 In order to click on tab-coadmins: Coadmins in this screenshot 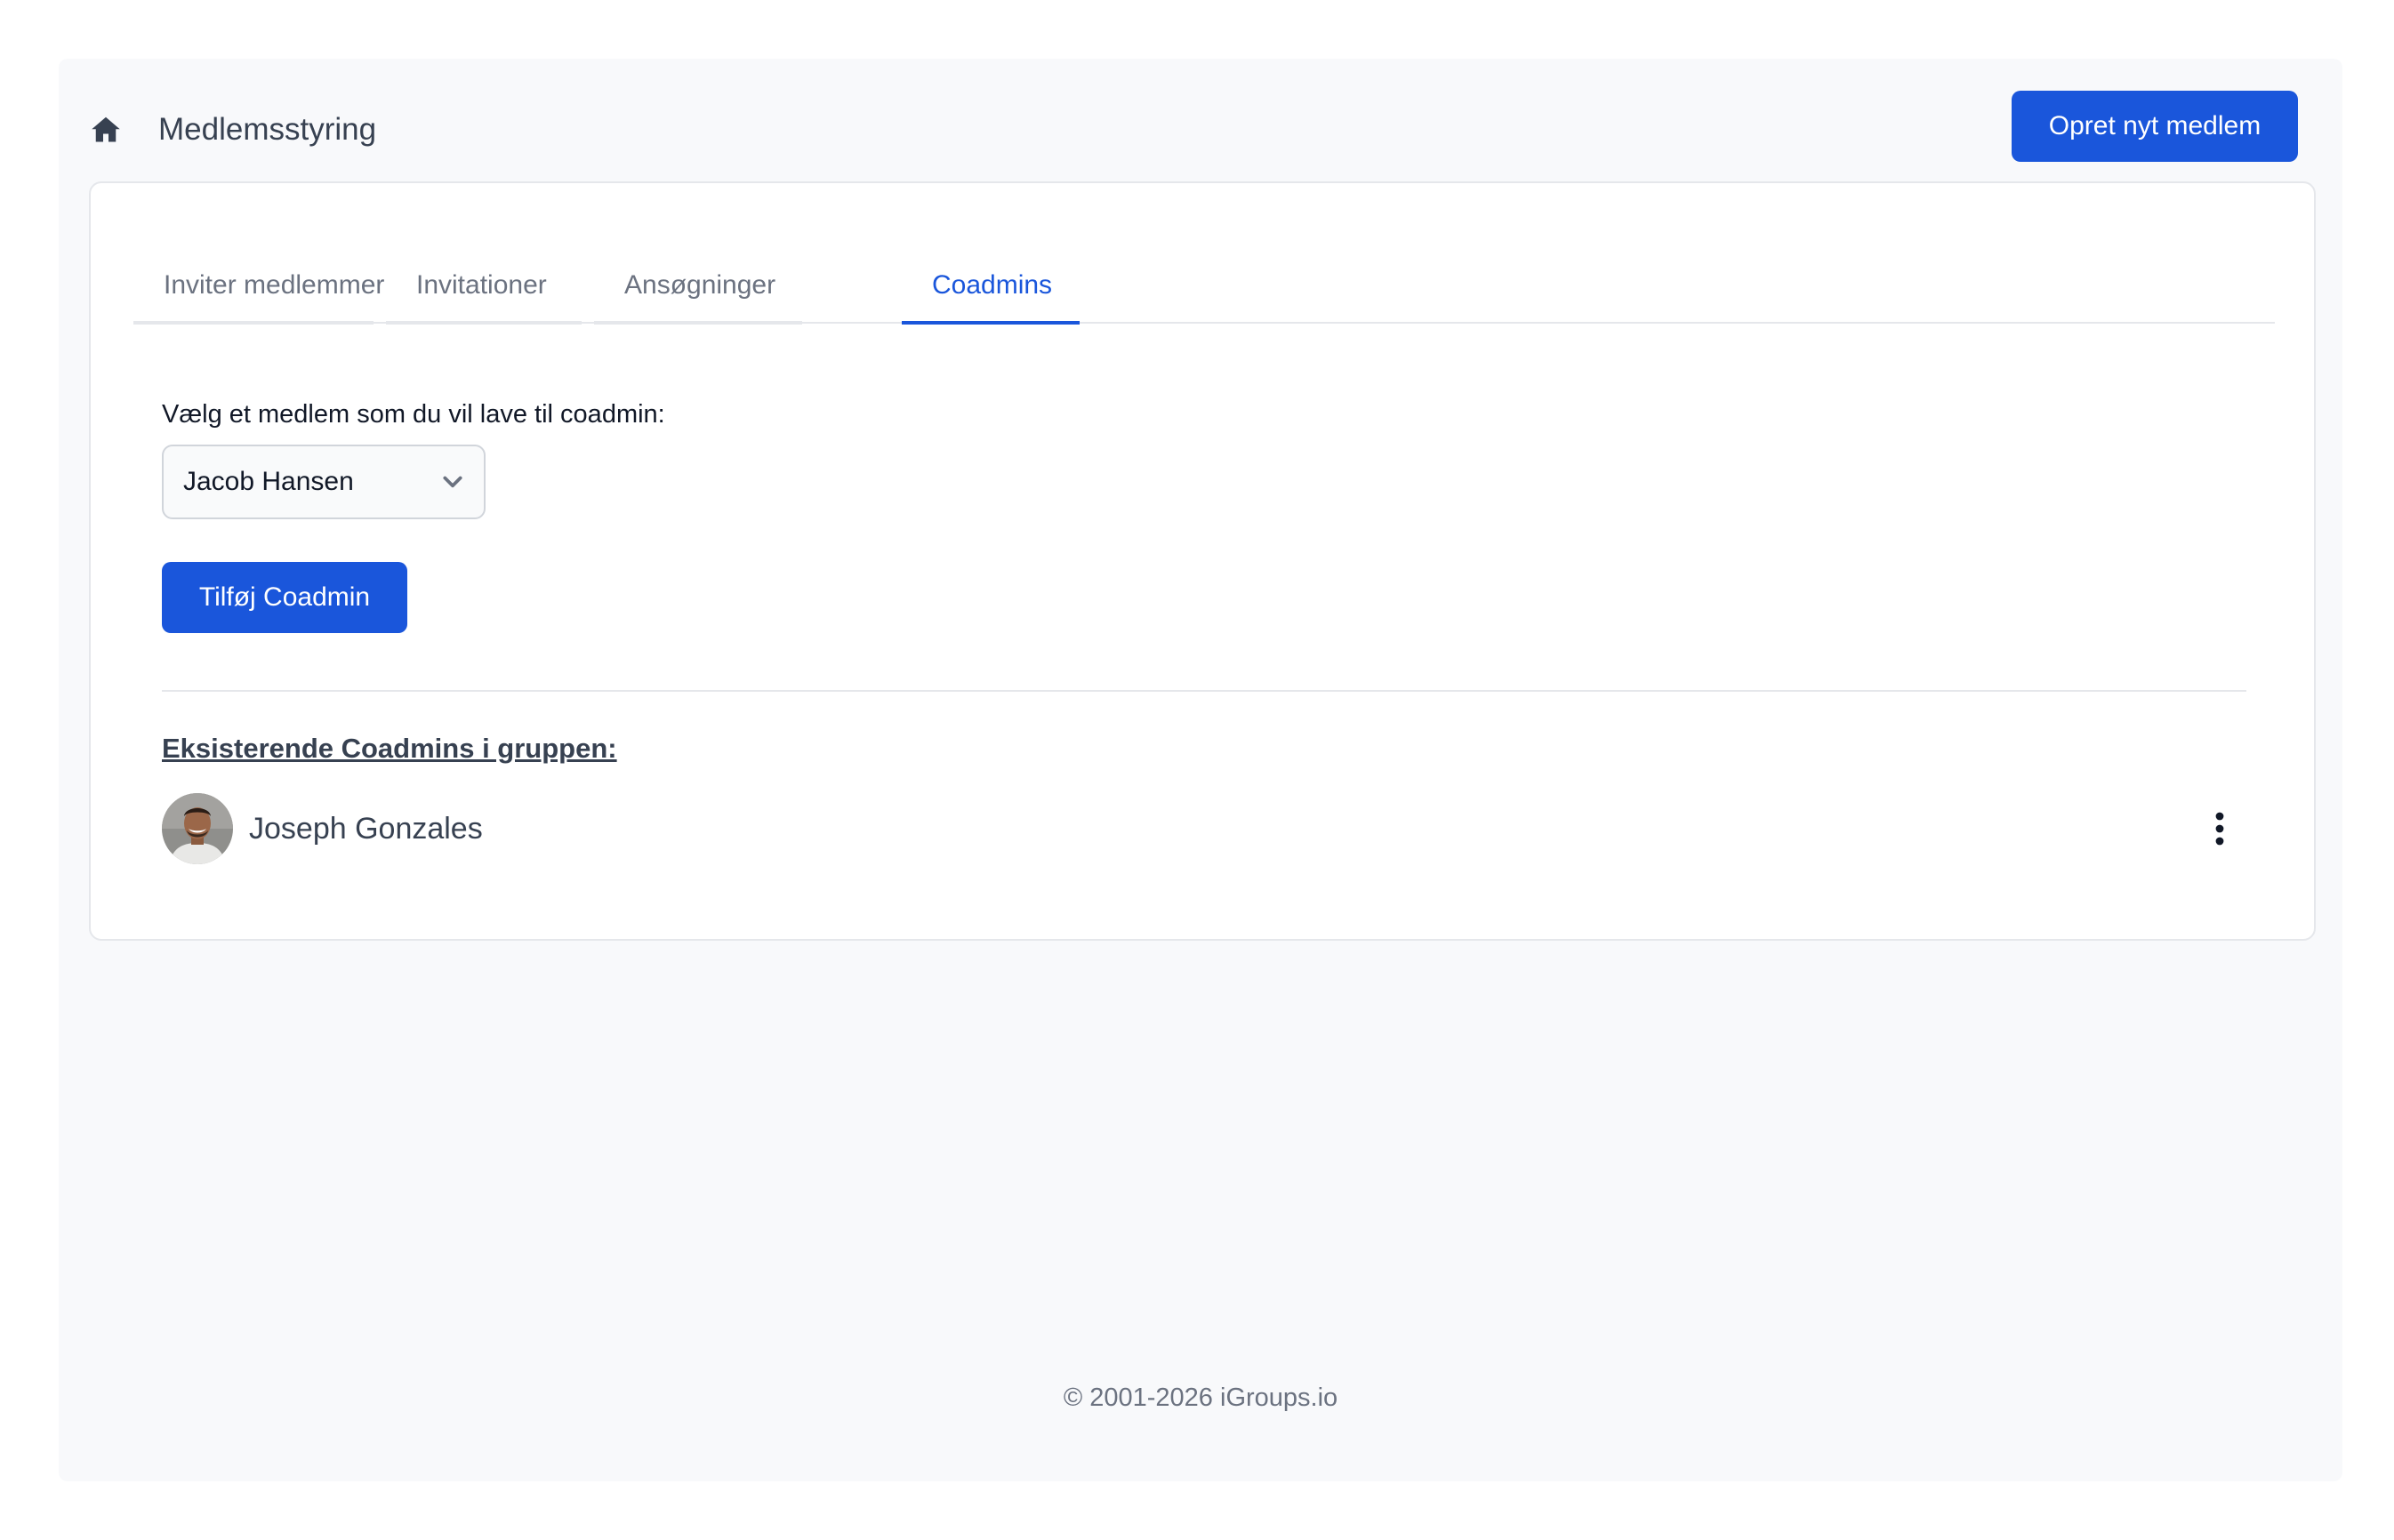, I will do `click(991, 287)`.